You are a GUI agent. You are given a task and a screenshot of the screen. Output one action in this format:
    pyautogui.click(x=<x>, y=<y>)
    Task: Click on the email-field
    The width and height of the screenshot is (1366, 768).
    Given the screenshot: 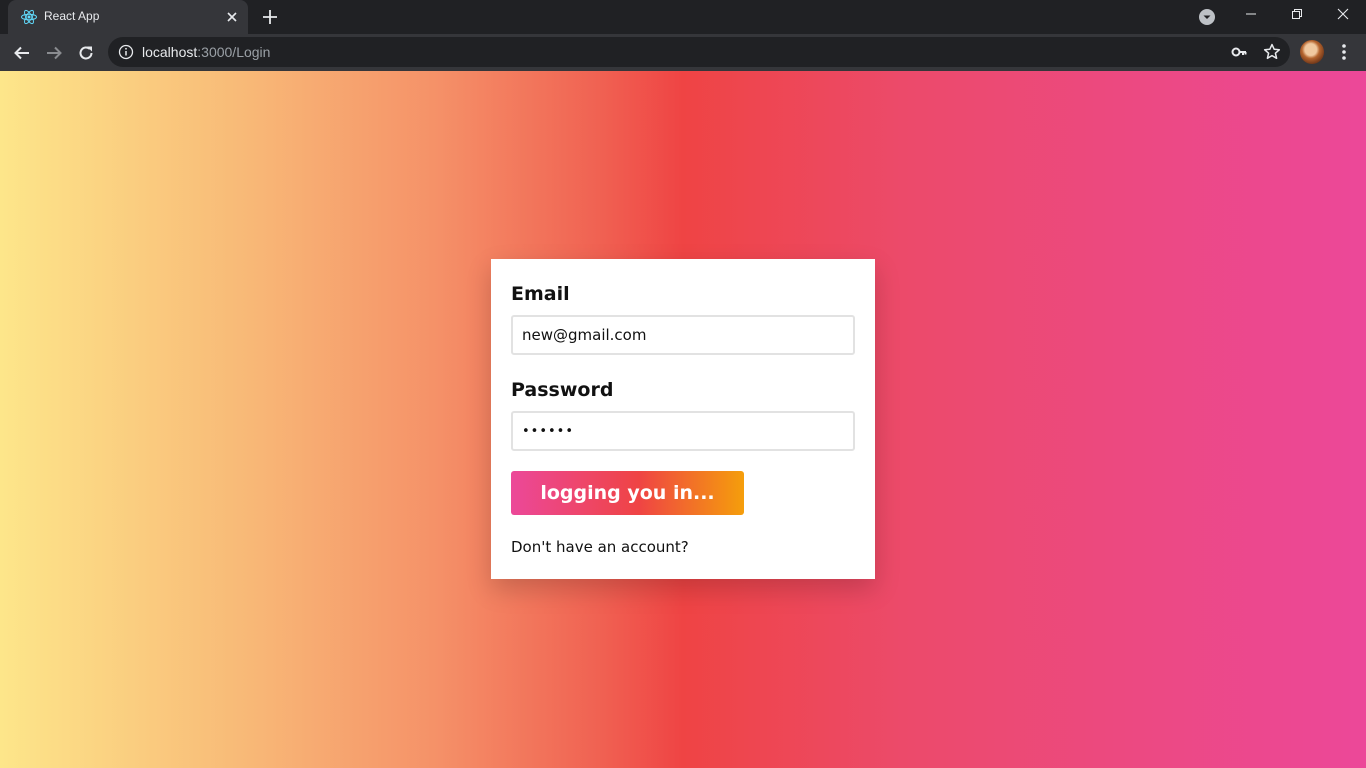 What is the action you would take?
    pyautogui.click(x=683, y=335)
    